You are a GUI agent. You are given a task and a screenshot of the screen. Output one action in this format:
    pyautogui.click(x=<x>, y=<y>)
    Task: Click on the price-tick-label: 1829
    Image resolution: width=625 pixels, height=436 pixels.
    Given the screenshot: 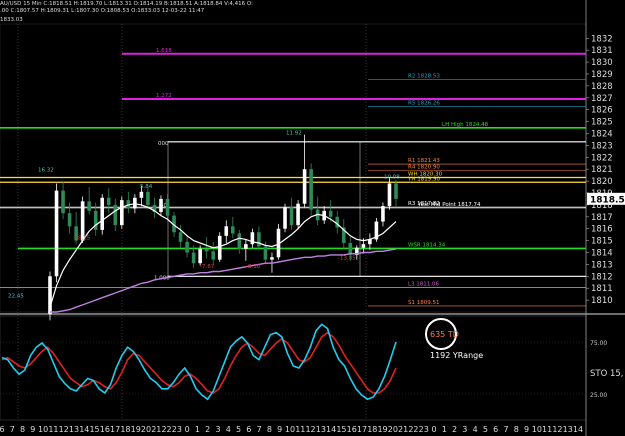 What is the action you would take?
    pyautogui.click(x=602, y=75)
    